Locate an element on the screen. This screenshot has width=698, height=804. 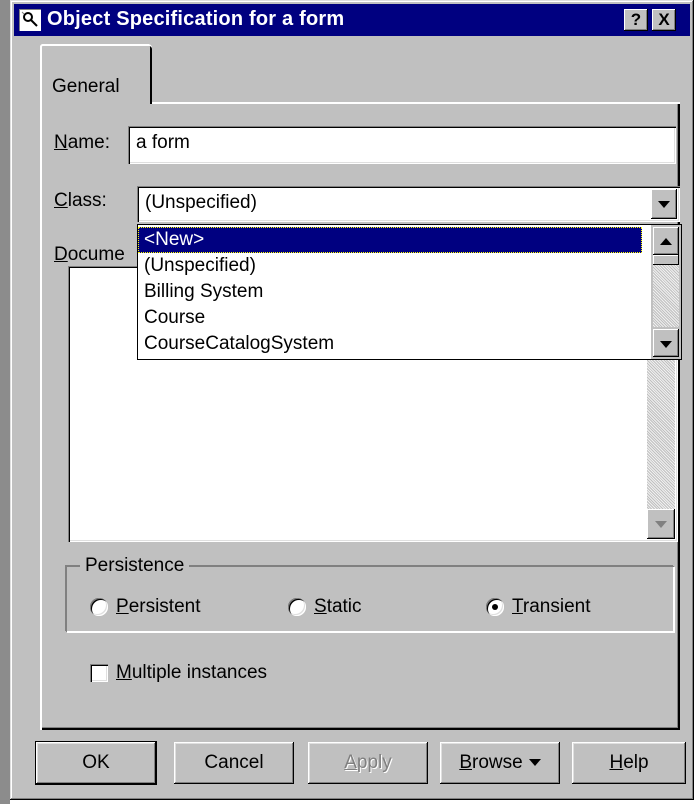
help-button: Help is located at coordinates (629, 763).